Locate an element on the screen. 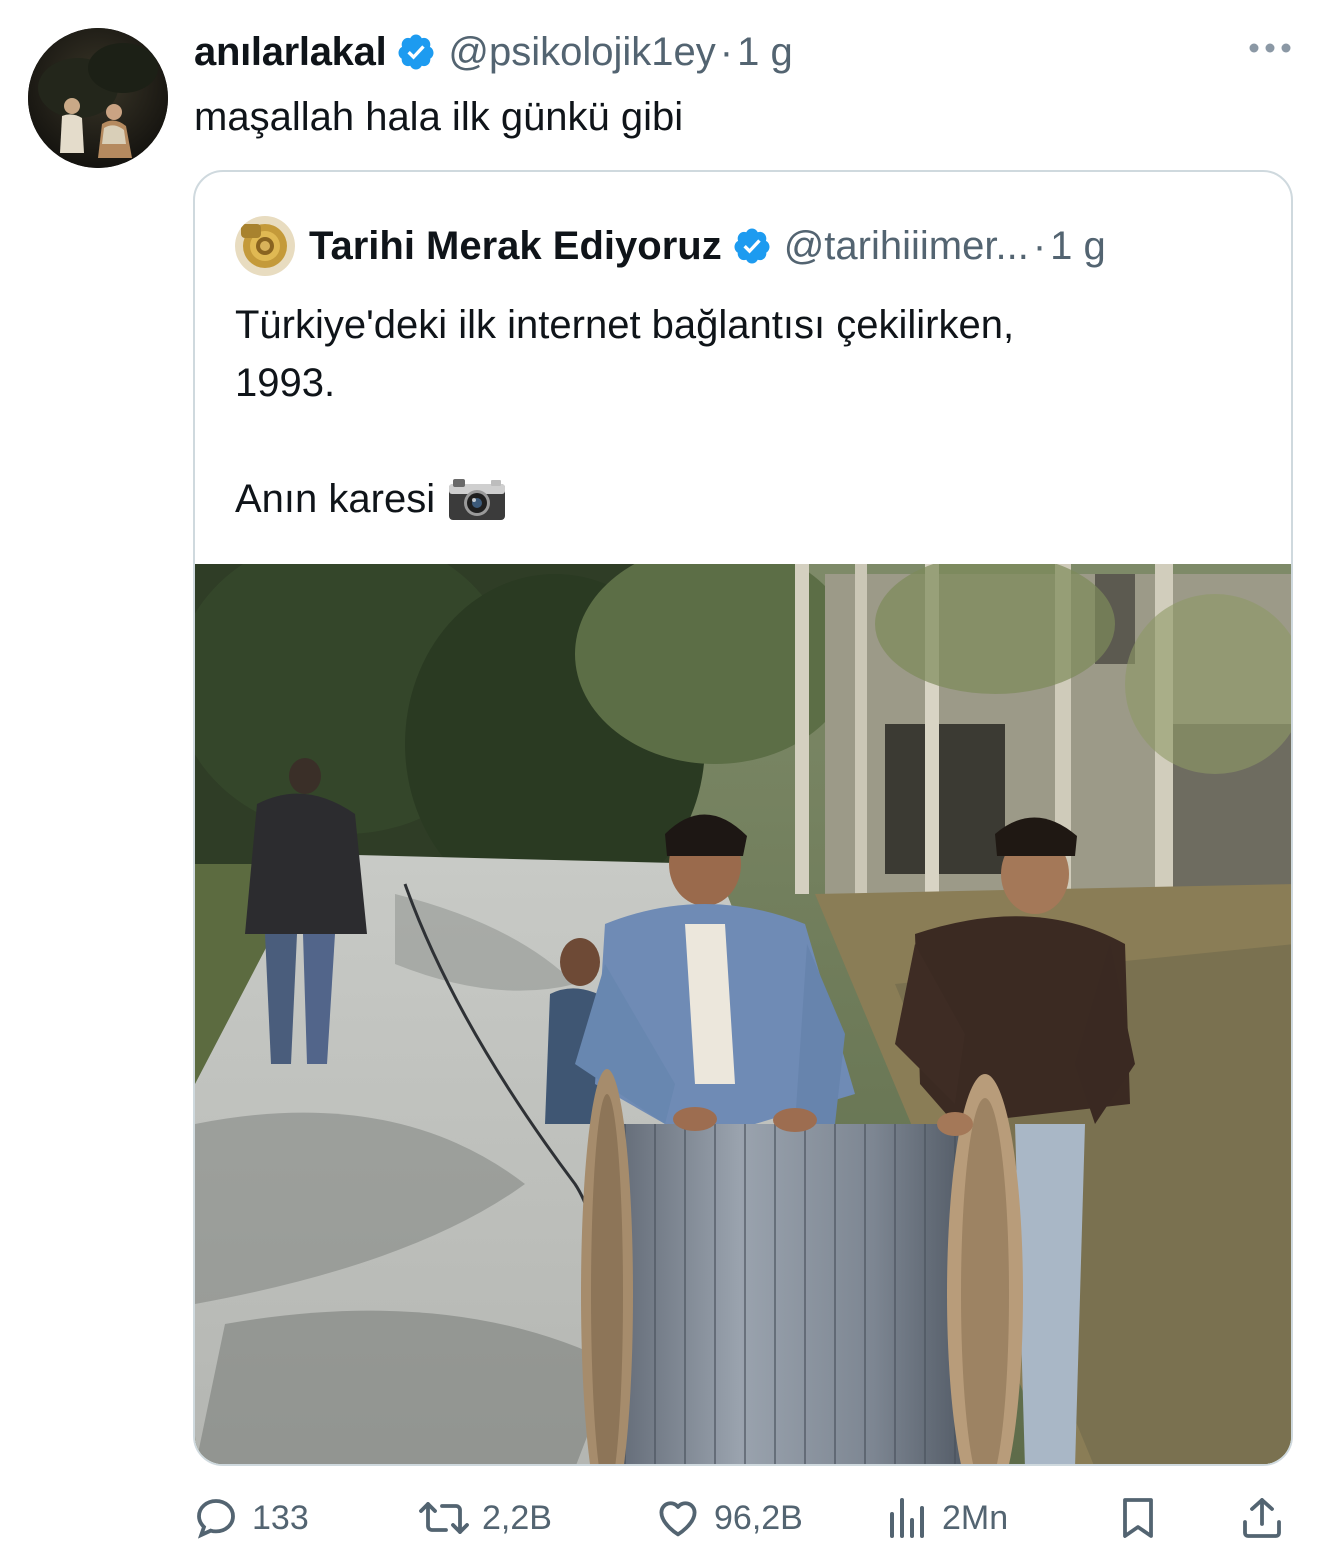 The image size is (1320, 1560). quoted-author-avatar is located at coordinates (265, 246).